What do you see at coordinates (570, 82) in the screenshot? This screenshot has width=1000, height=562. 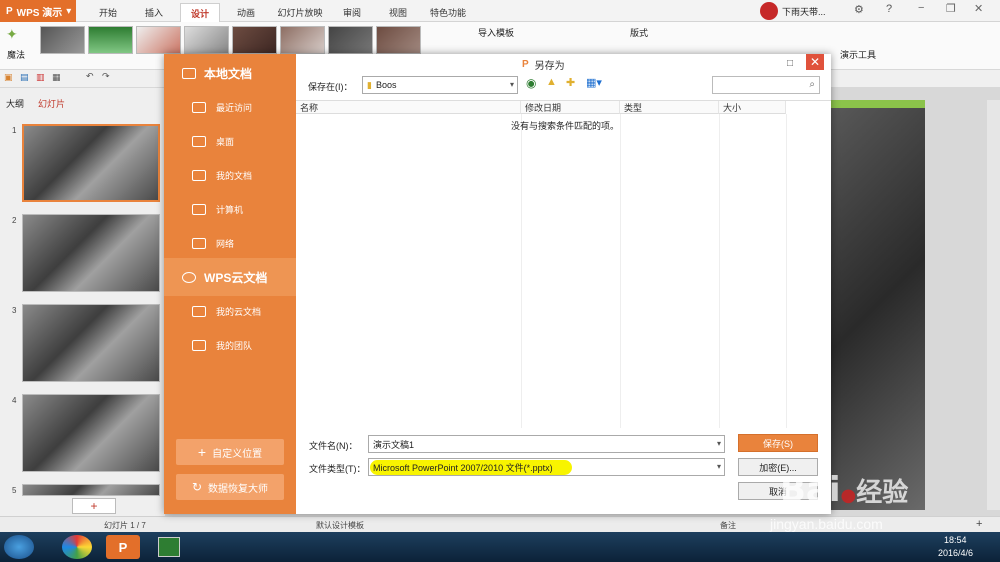 I see `new-folder-icon: ✚` at bounding box center [570, 82].